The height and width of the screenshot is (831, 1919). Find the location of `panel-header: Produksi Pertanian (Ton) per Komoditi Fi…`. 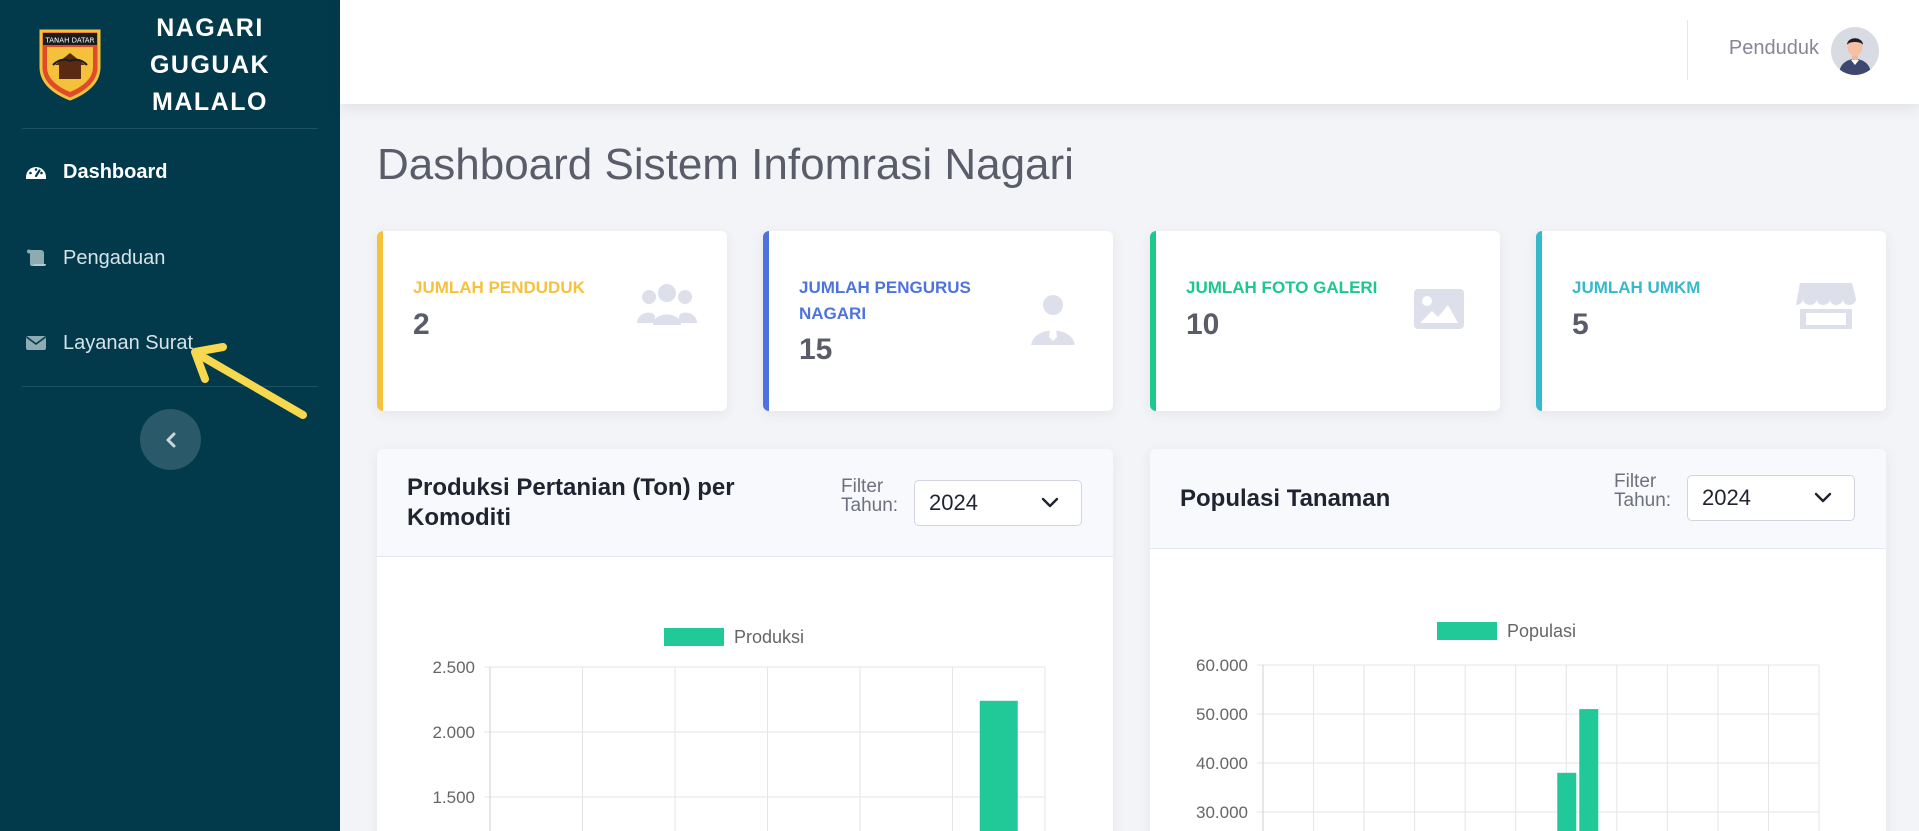

panel-header: Produksi Pertanian (Ton) per Komoditi Fi… is located at coordinates (745, 503).